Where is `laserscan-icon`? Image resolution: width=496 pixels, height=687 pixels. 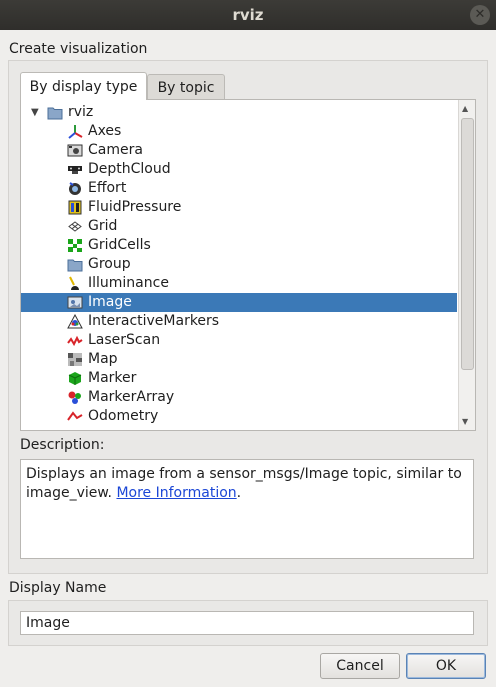
laserscan-icon is located at coordinates (75, 341).